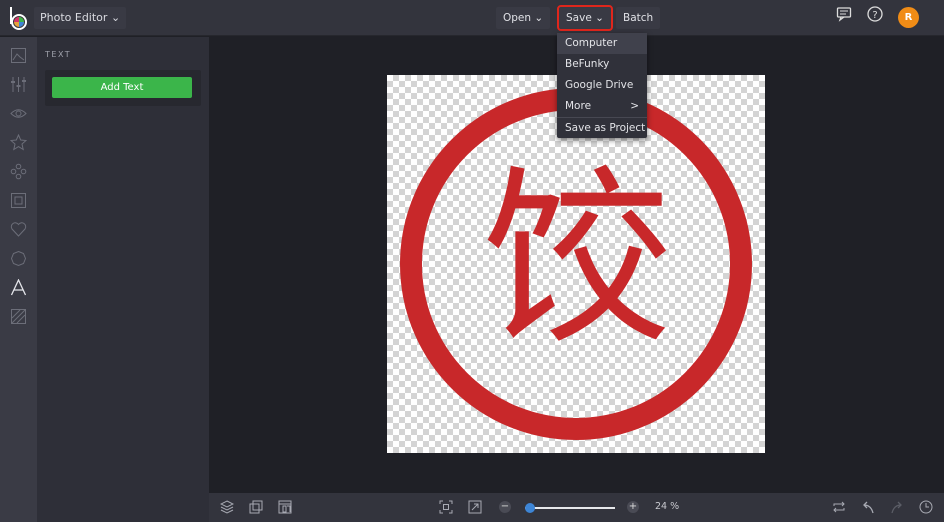  I want to click on avatar: R, so click(908, 17).